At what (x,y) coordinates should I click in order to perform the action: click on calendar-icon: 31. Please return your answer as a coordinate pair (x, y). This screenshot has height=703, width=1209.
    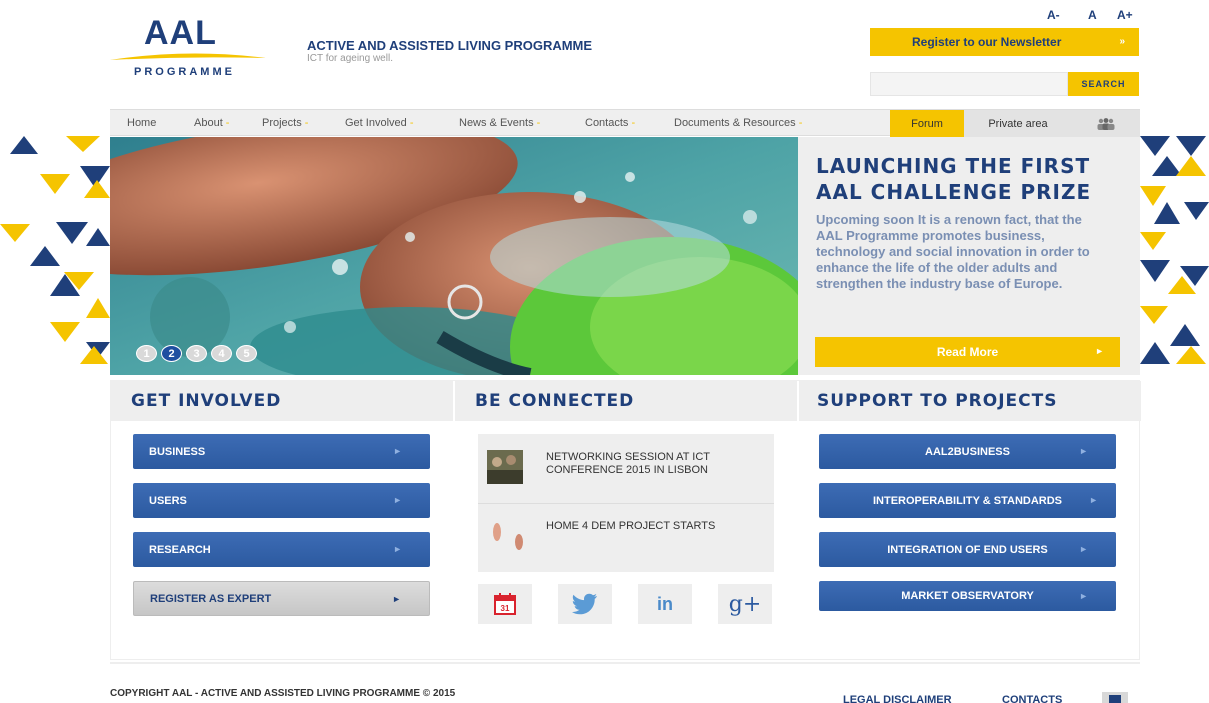
    Looking at the image, I should click on (505, 604).